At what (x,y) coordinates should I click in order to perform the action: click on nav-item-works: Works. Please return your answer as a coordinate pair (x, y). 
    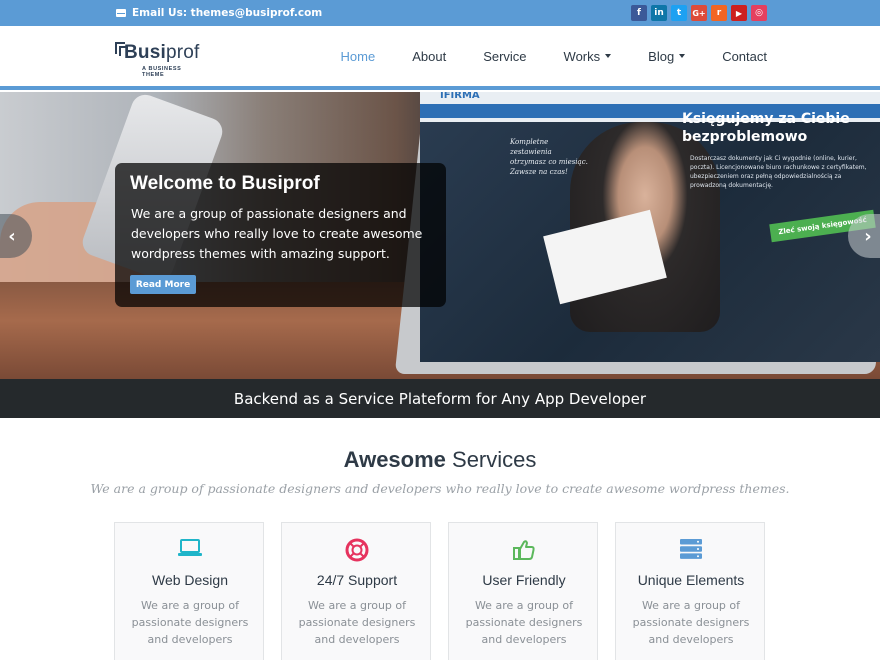
    Looking at the image, I should click on (569, 56).